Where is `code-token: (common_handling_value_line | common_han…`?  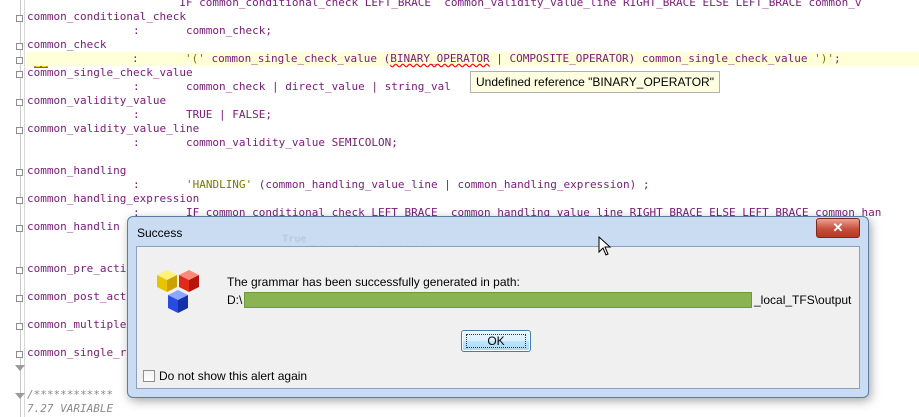
code-token: (common_handling_value_line | common_han… is located at coordinates (451, 184).